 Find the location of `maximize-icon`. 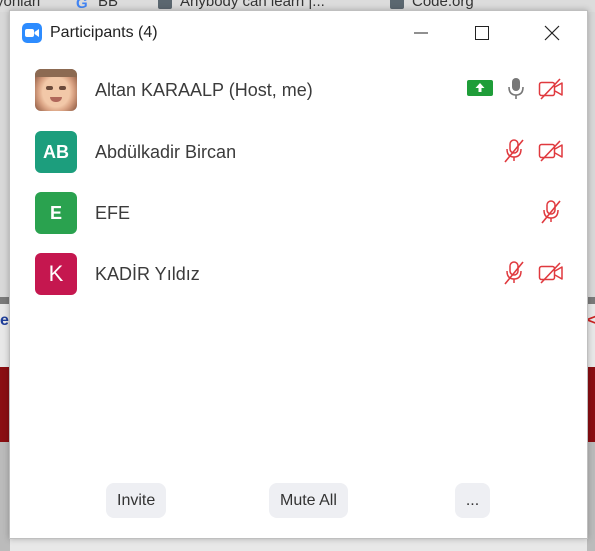

maximize-icon is located at coordinates (482, 33).